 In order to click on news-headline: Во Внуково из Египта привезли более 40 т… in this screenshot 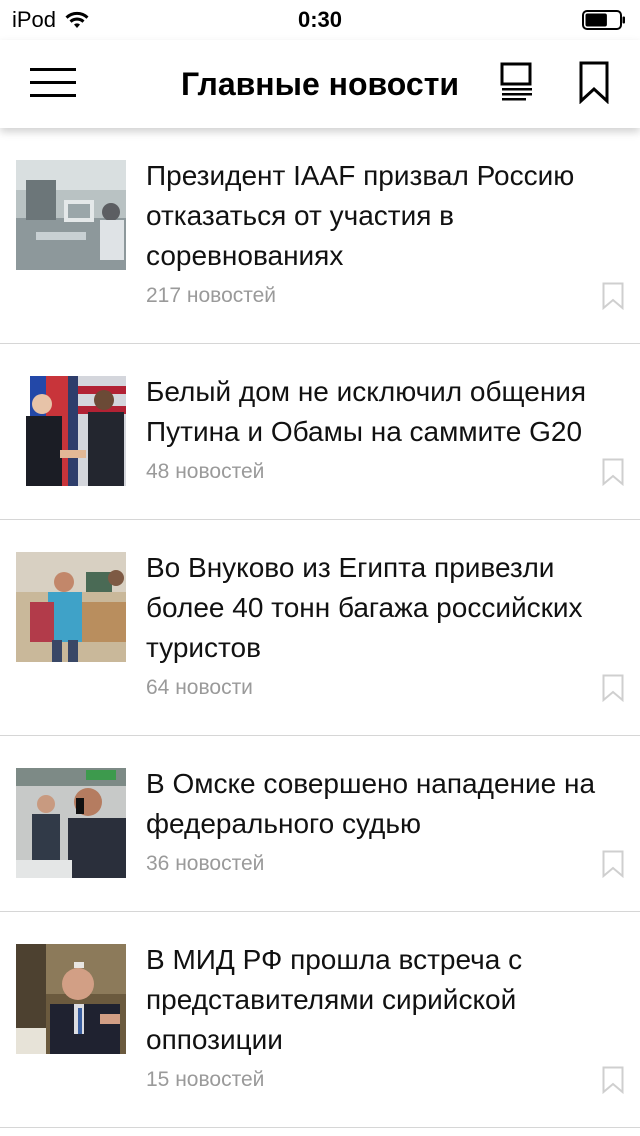, I will do `click(364, 607)`.